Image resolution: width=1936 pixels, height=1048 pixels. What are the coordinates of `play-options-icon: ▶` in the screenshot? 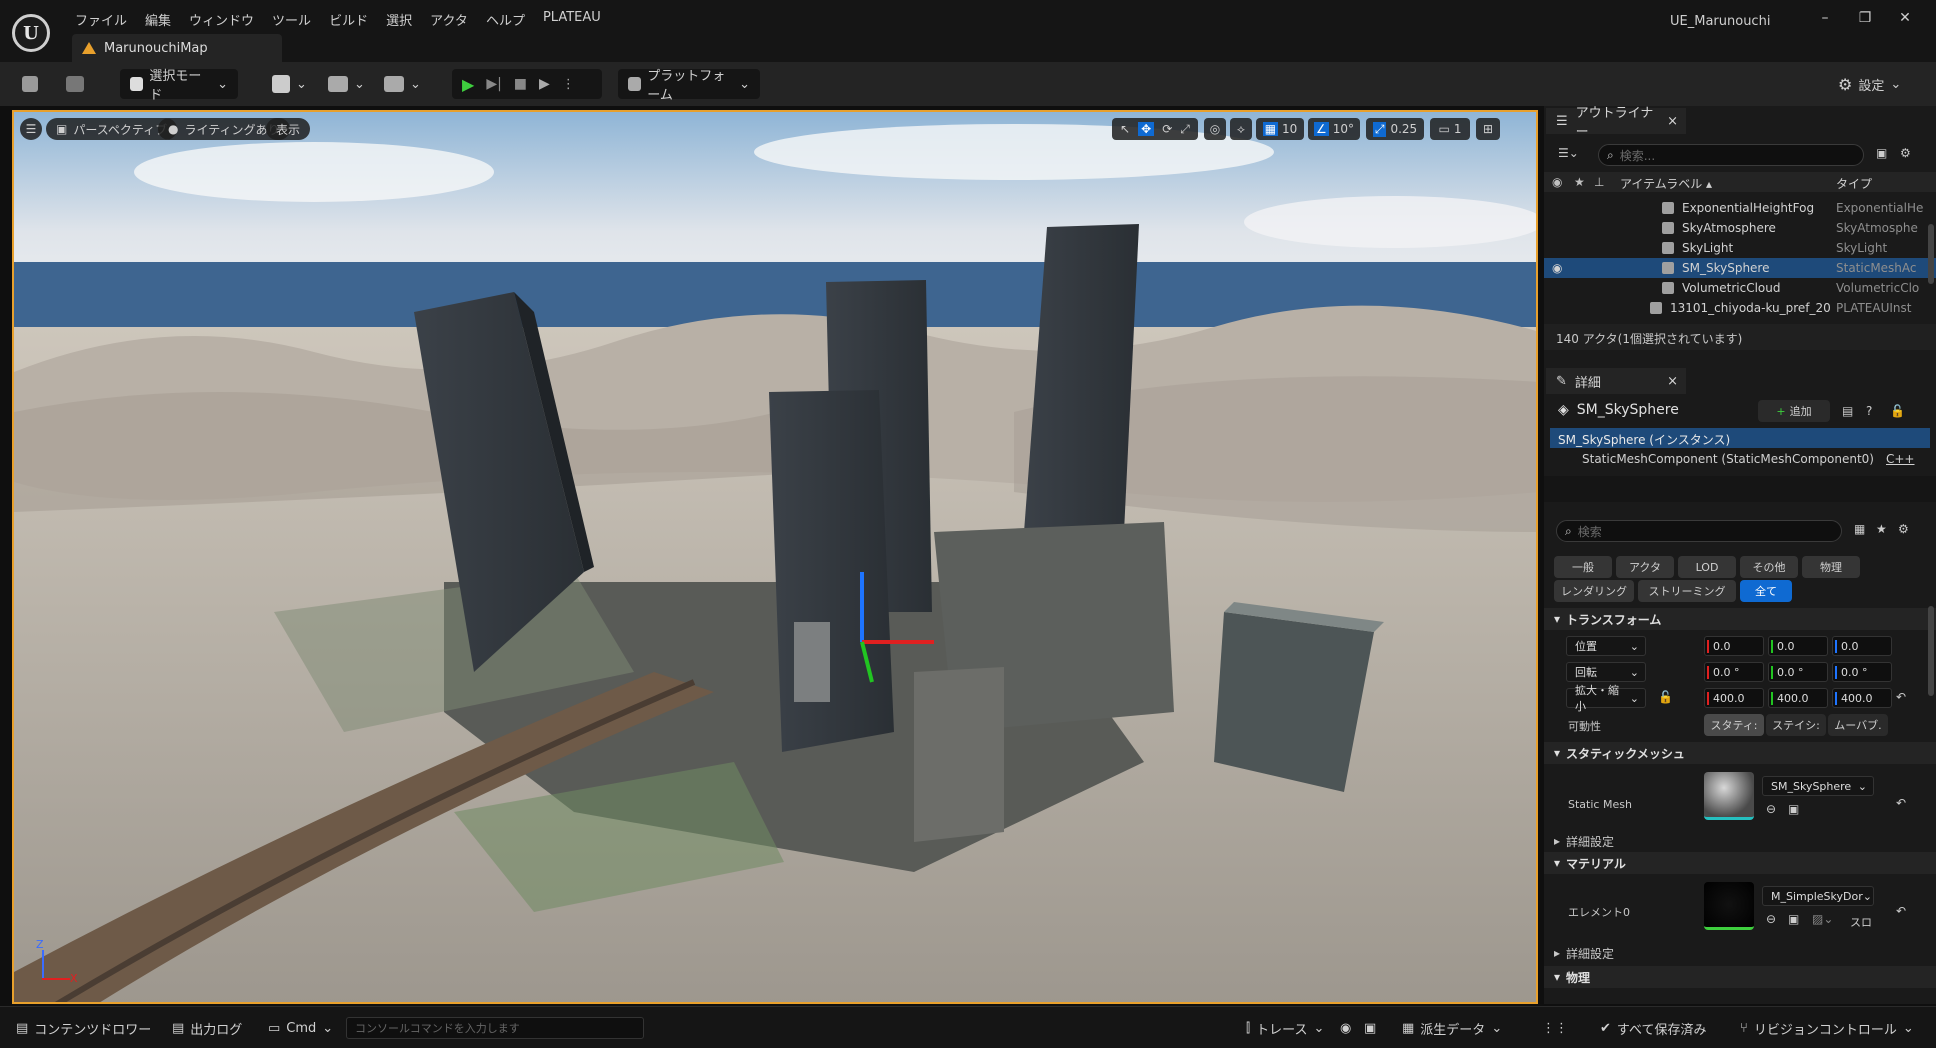 It's located at (544, 84).